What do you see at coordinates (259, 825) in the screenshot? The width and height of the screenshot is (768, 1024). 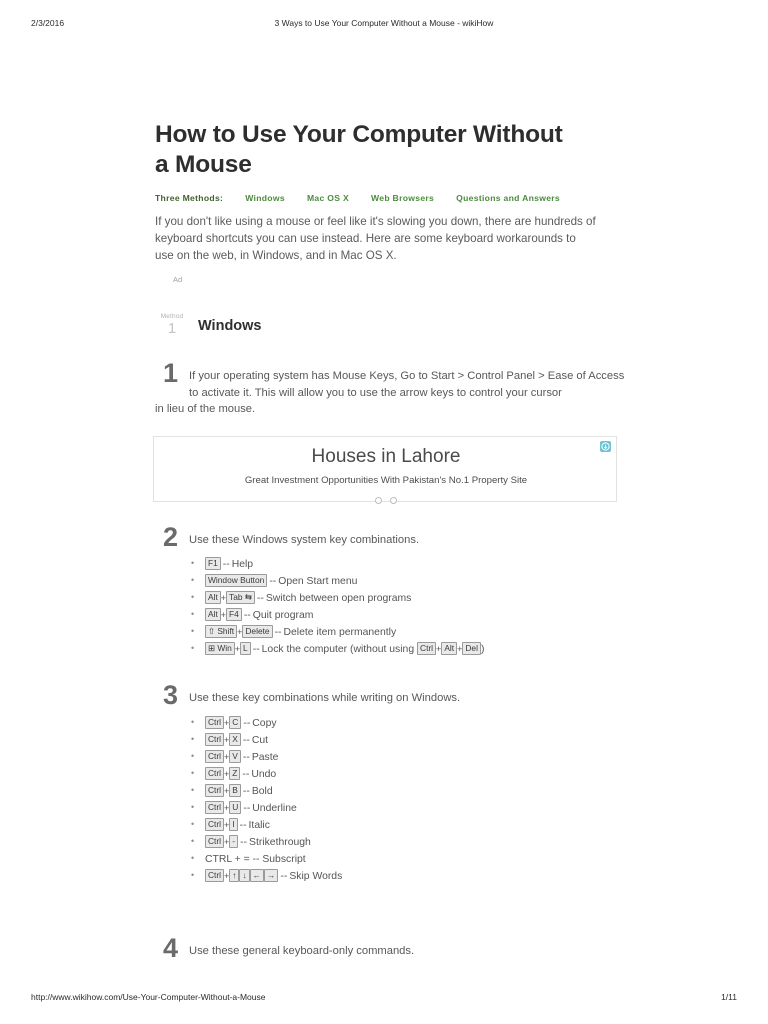 I see `shortcut-description: Italic` at bounding box center [259, 825].